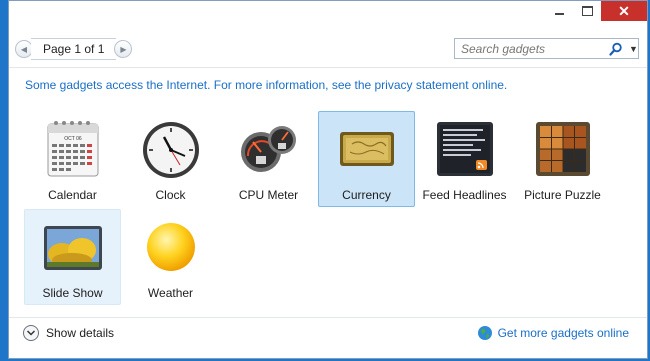 The width and height of the screenshot is (650, 361). I want to click on maximize-button, so click(587, 11).